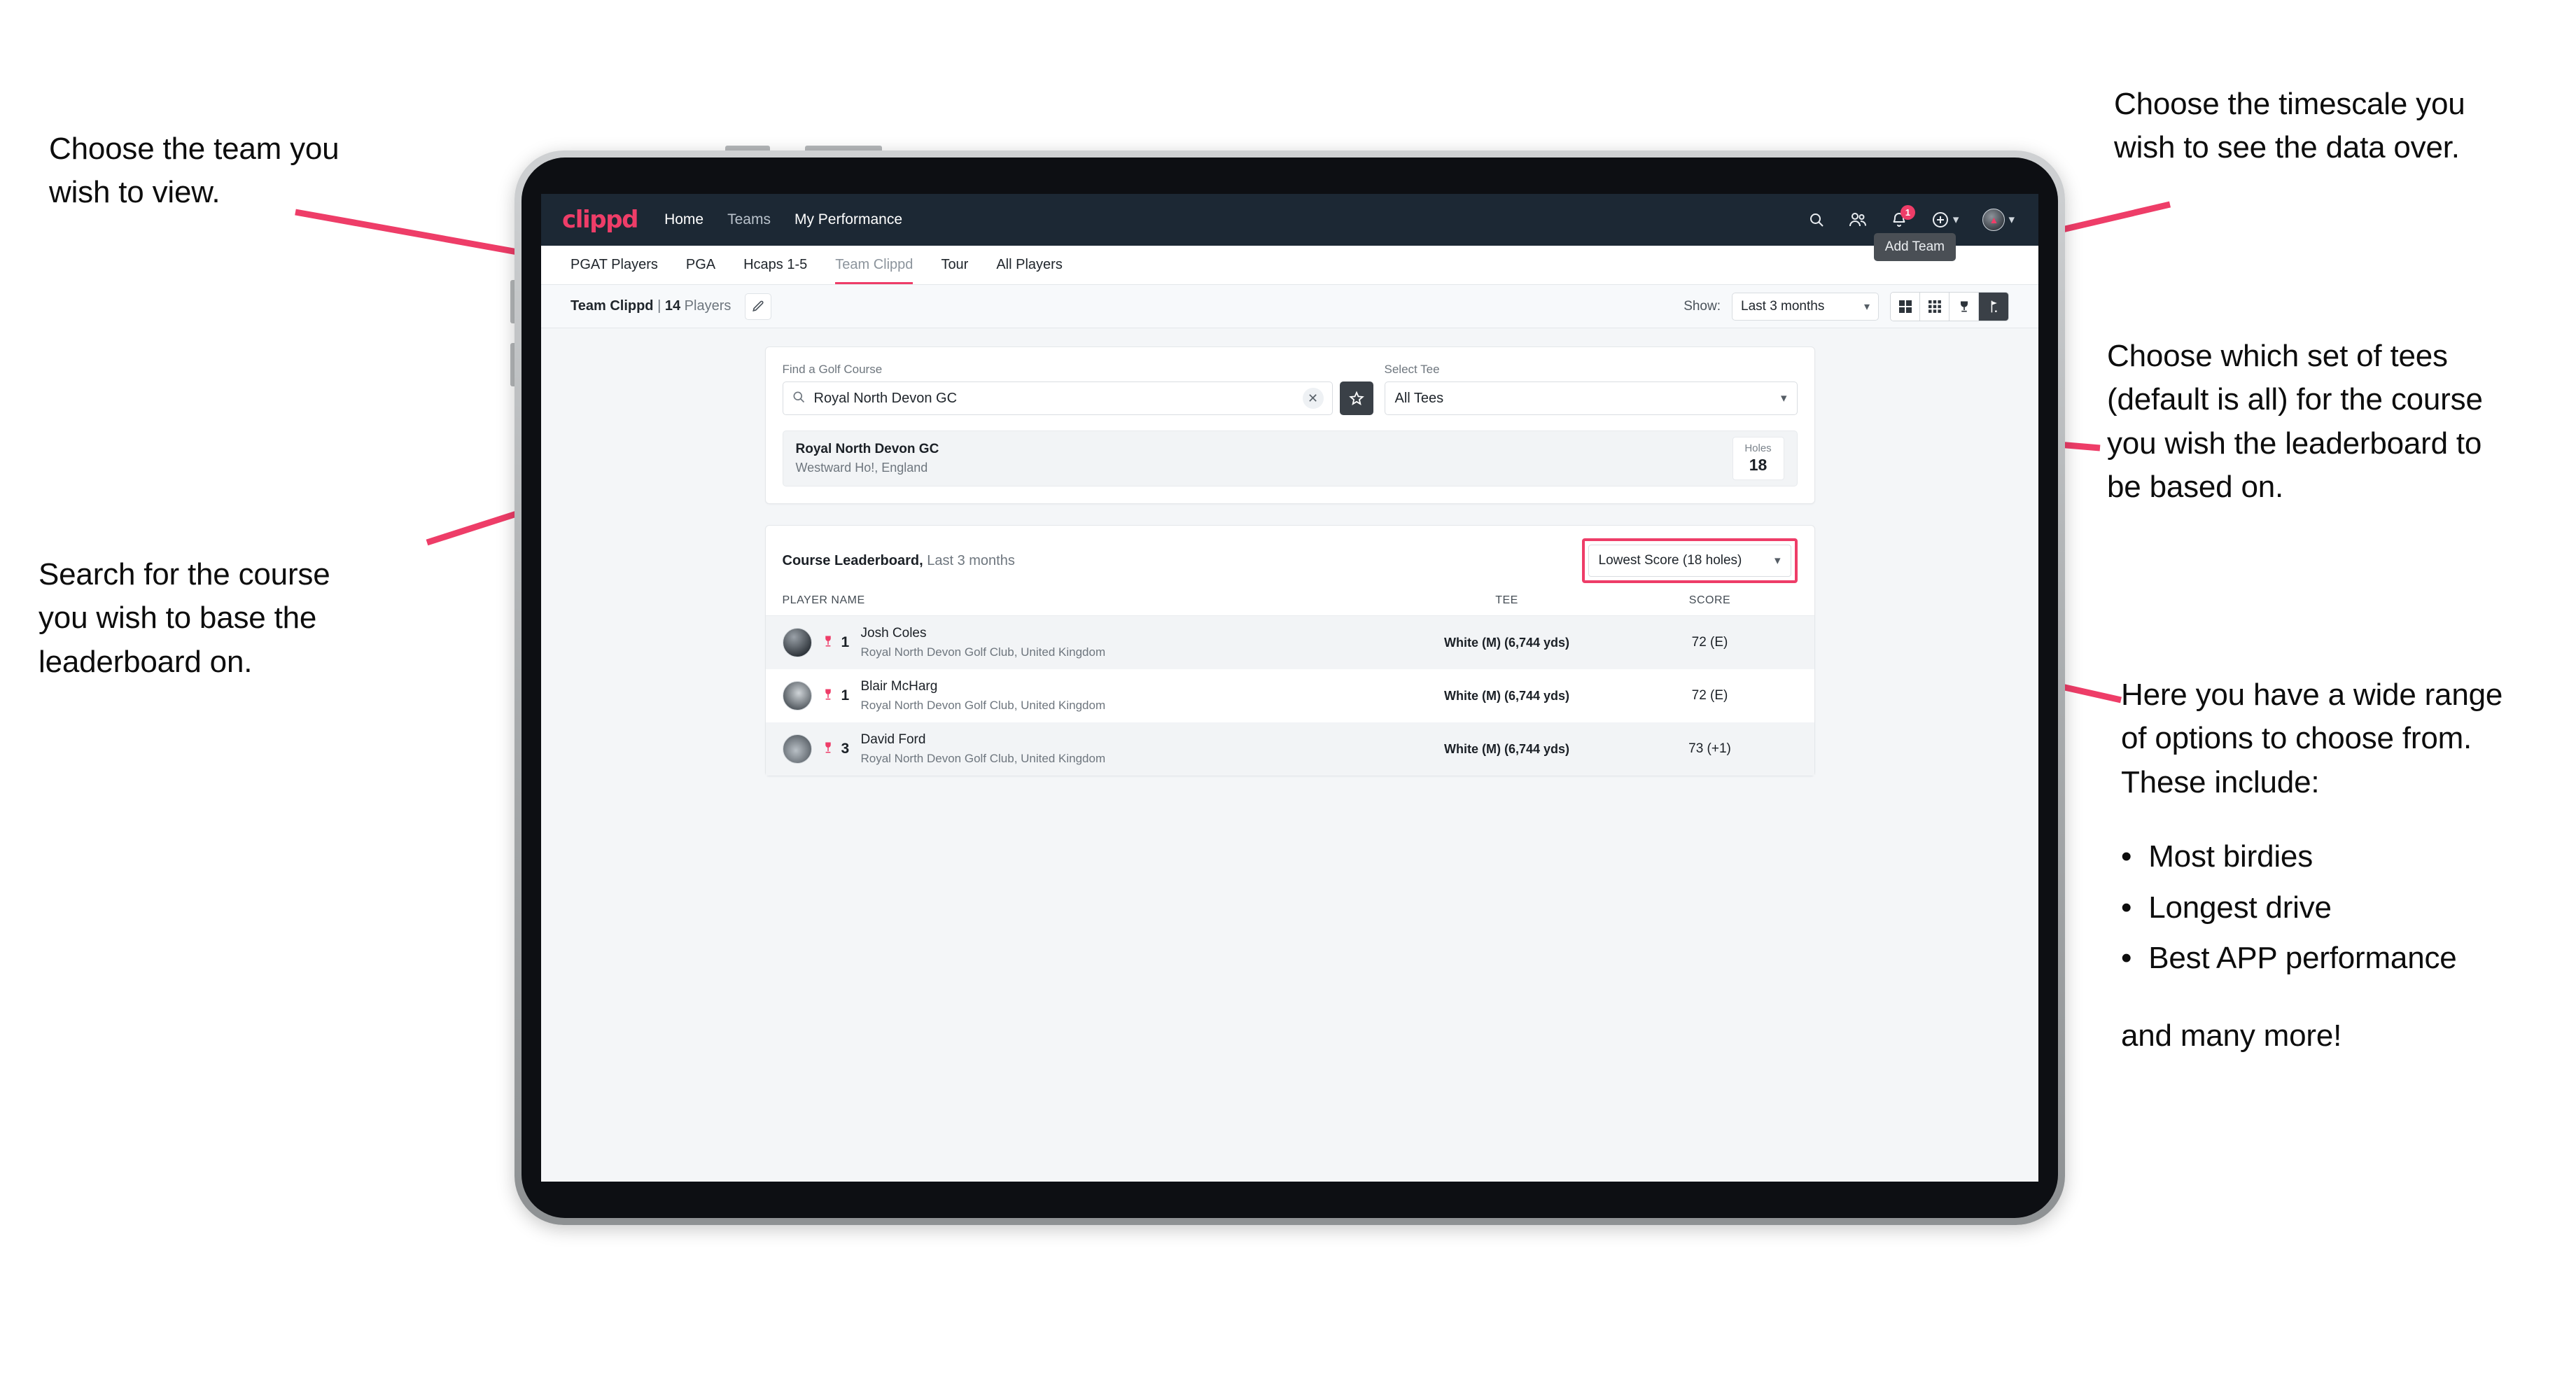 This screenshot has height=1386, width=2576. I want to click on option-label: Longest drive, so click(2240, 907).